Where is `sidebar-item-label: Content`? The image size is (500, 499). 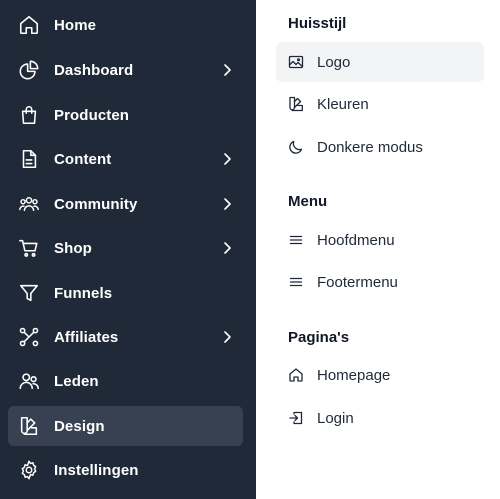 sidebar-item-label: Content is located at coordinates (83, 159).